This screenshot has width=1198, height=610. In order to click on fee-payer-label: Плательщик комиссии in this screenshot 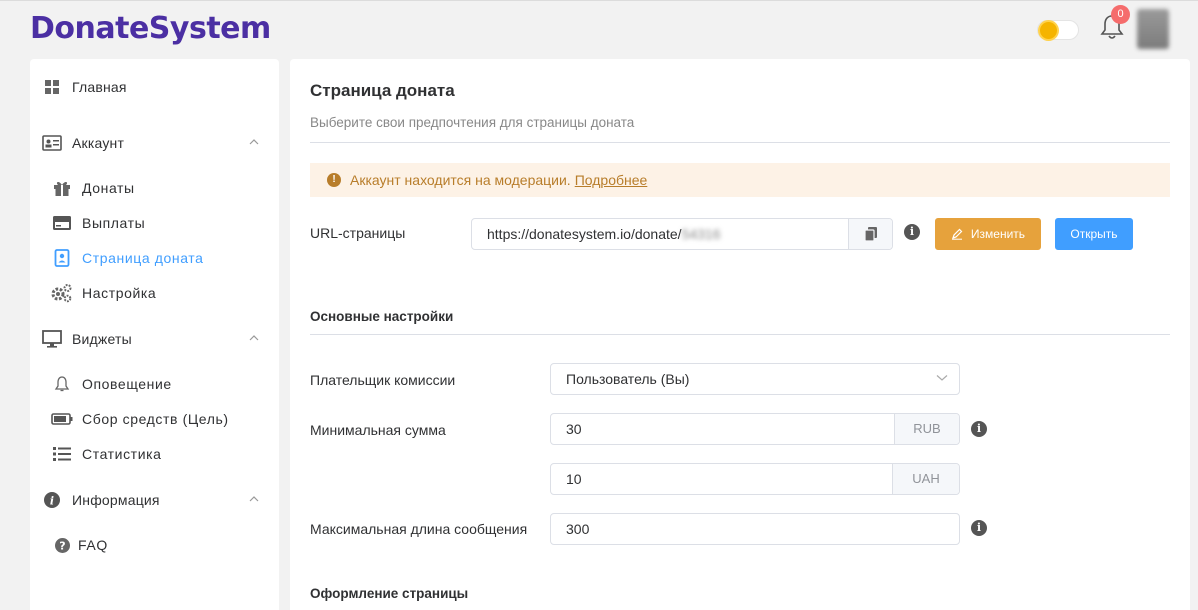, I will do `click(383, 380)`.